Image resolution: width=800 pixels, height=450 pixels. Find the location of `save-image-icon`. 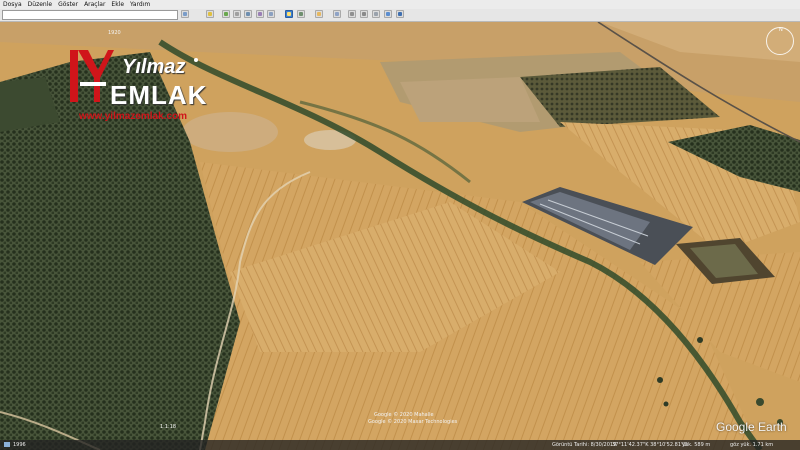

save-image-icon is located at coordinates (364, 14).